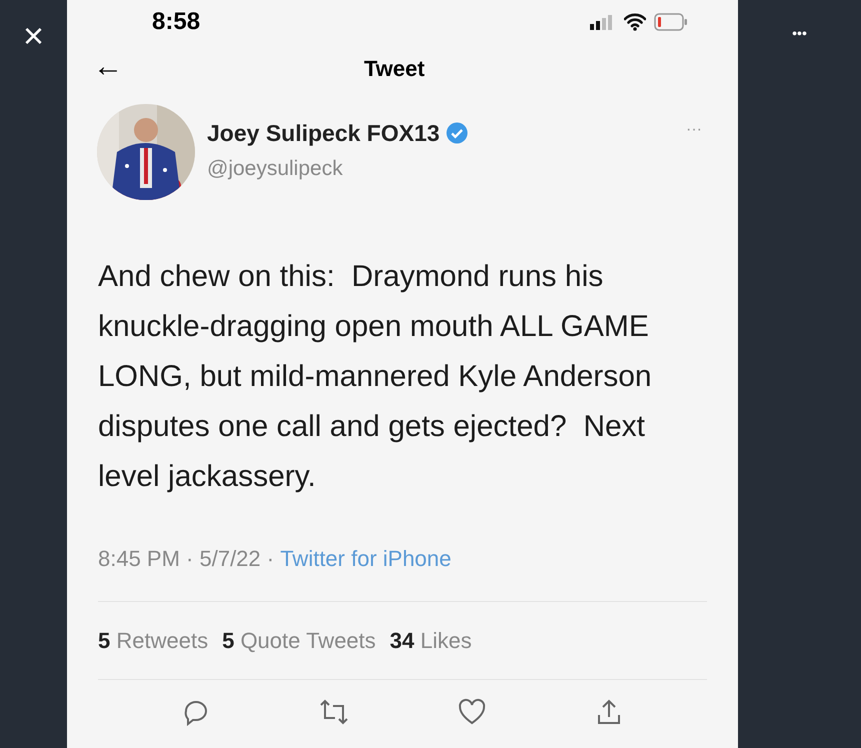 Image resolution: width=861 pixels, height=748 pixels. What do you see at coordinates (635, 22) in the screenshot?
I see `wifi-icon` at bounding box center [635, 22].